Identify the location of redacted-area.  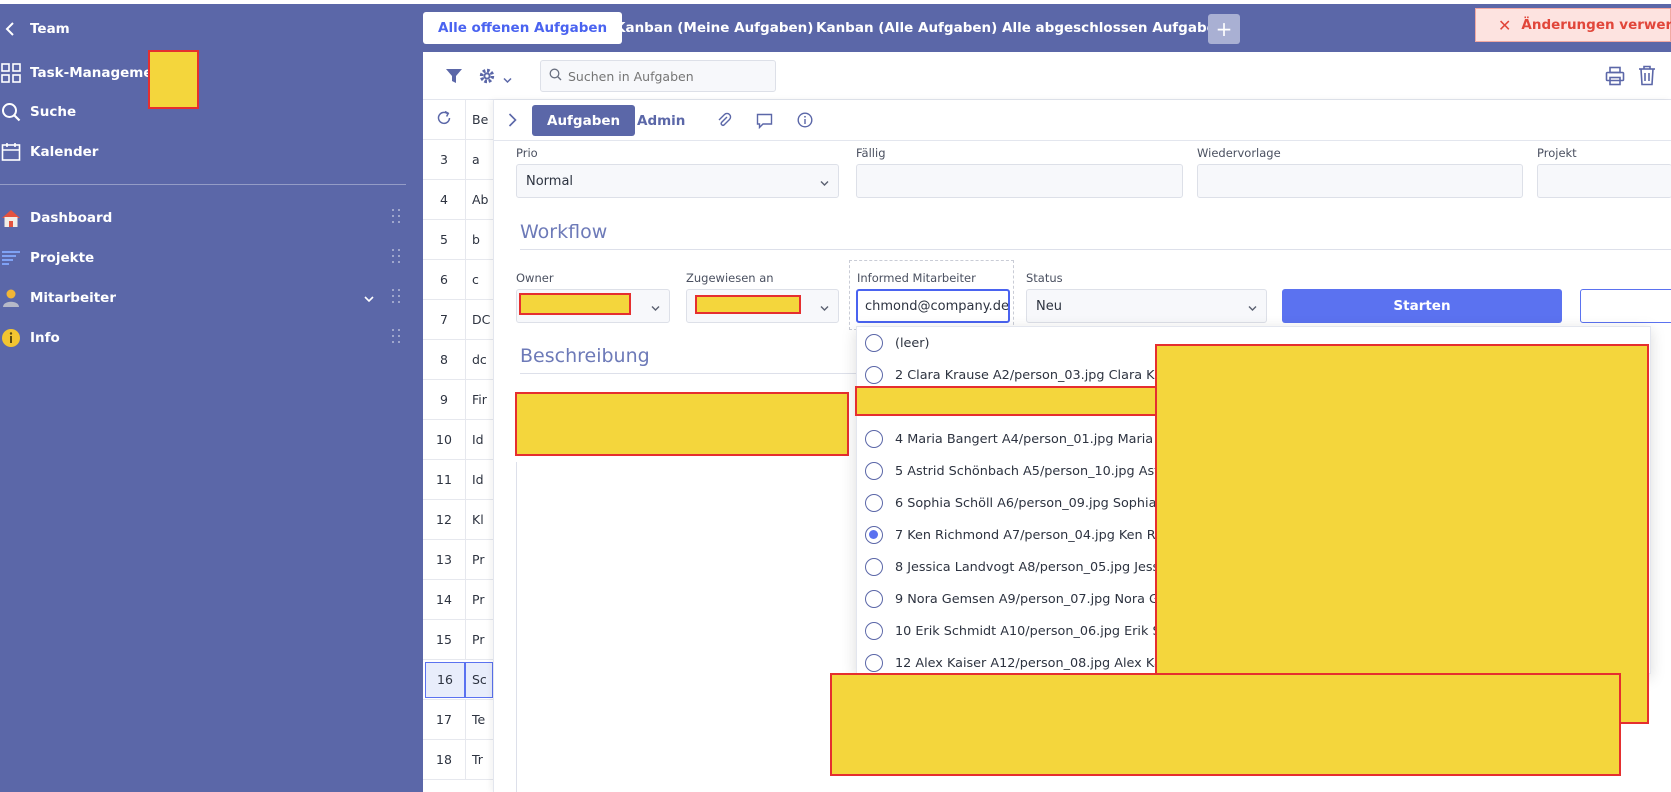
(748, 304).